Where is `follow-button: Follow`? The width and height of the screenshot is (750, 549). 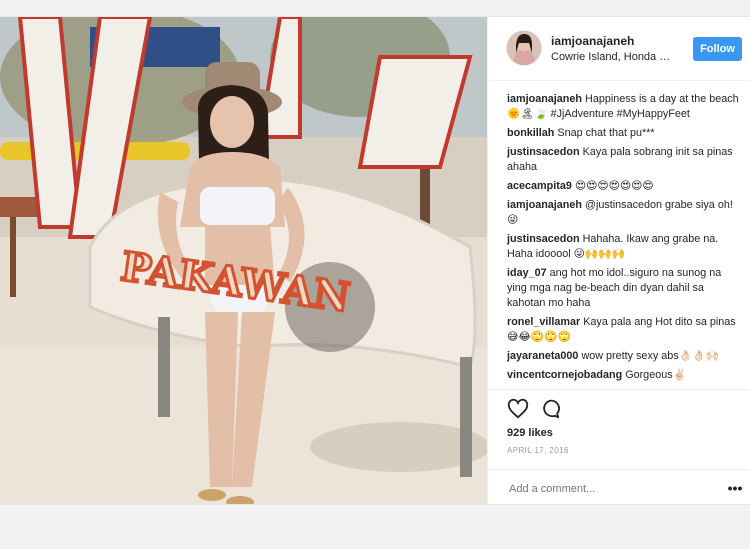
follow-button: Follow is located at coordinates (717, 49).